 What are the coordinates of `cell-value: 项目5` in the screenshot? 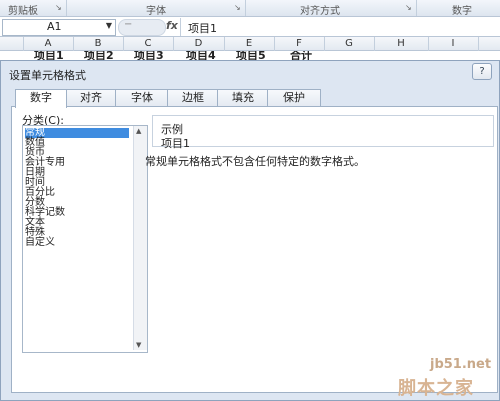 It's located at (251, 55).